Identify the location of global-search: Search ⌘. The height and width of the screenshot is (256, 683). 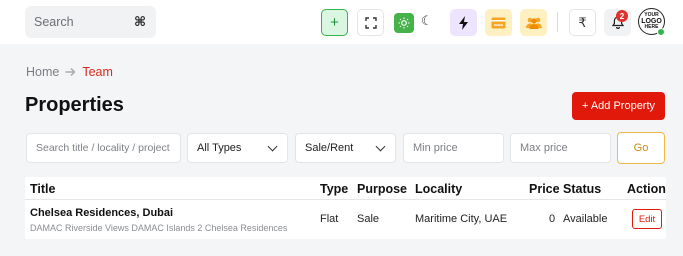
(90, 22).